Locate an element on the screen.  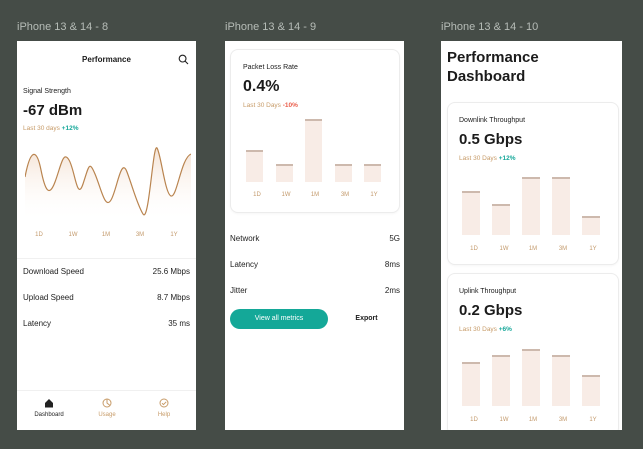
trend-prefix: Last 30 days is located at coordinates (41, 128).